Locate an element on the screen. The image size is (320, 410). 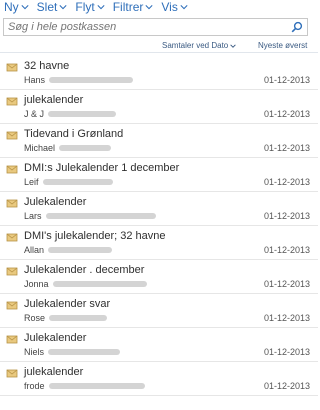
email-sender: frode is located at coordinates (84, 386).